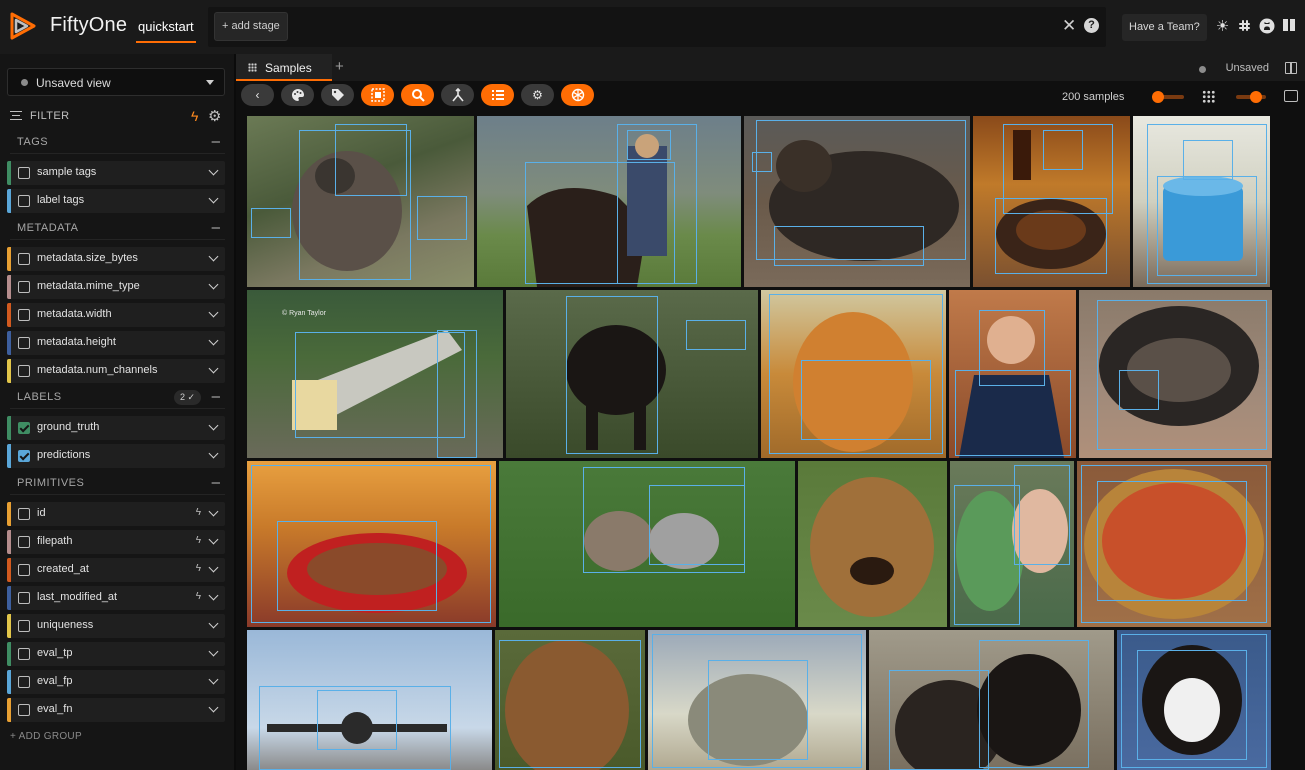  I want to click on gear-icon: ⚙, so click(214, 116).